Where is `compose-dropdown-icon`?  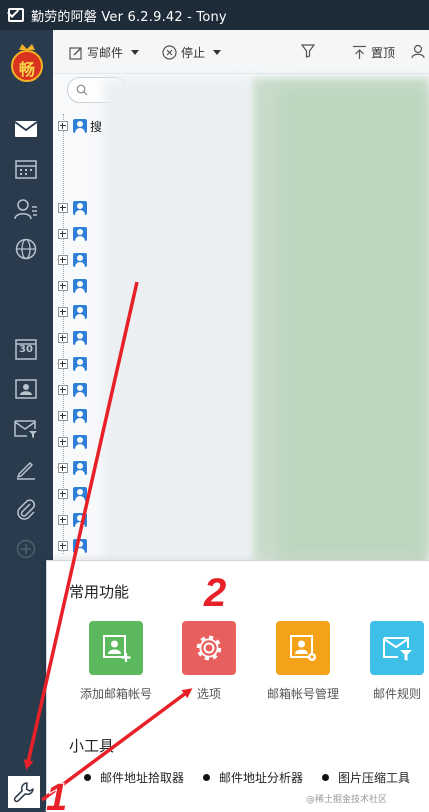
compose-dropdown-icon is located at coordinates (135, 52).